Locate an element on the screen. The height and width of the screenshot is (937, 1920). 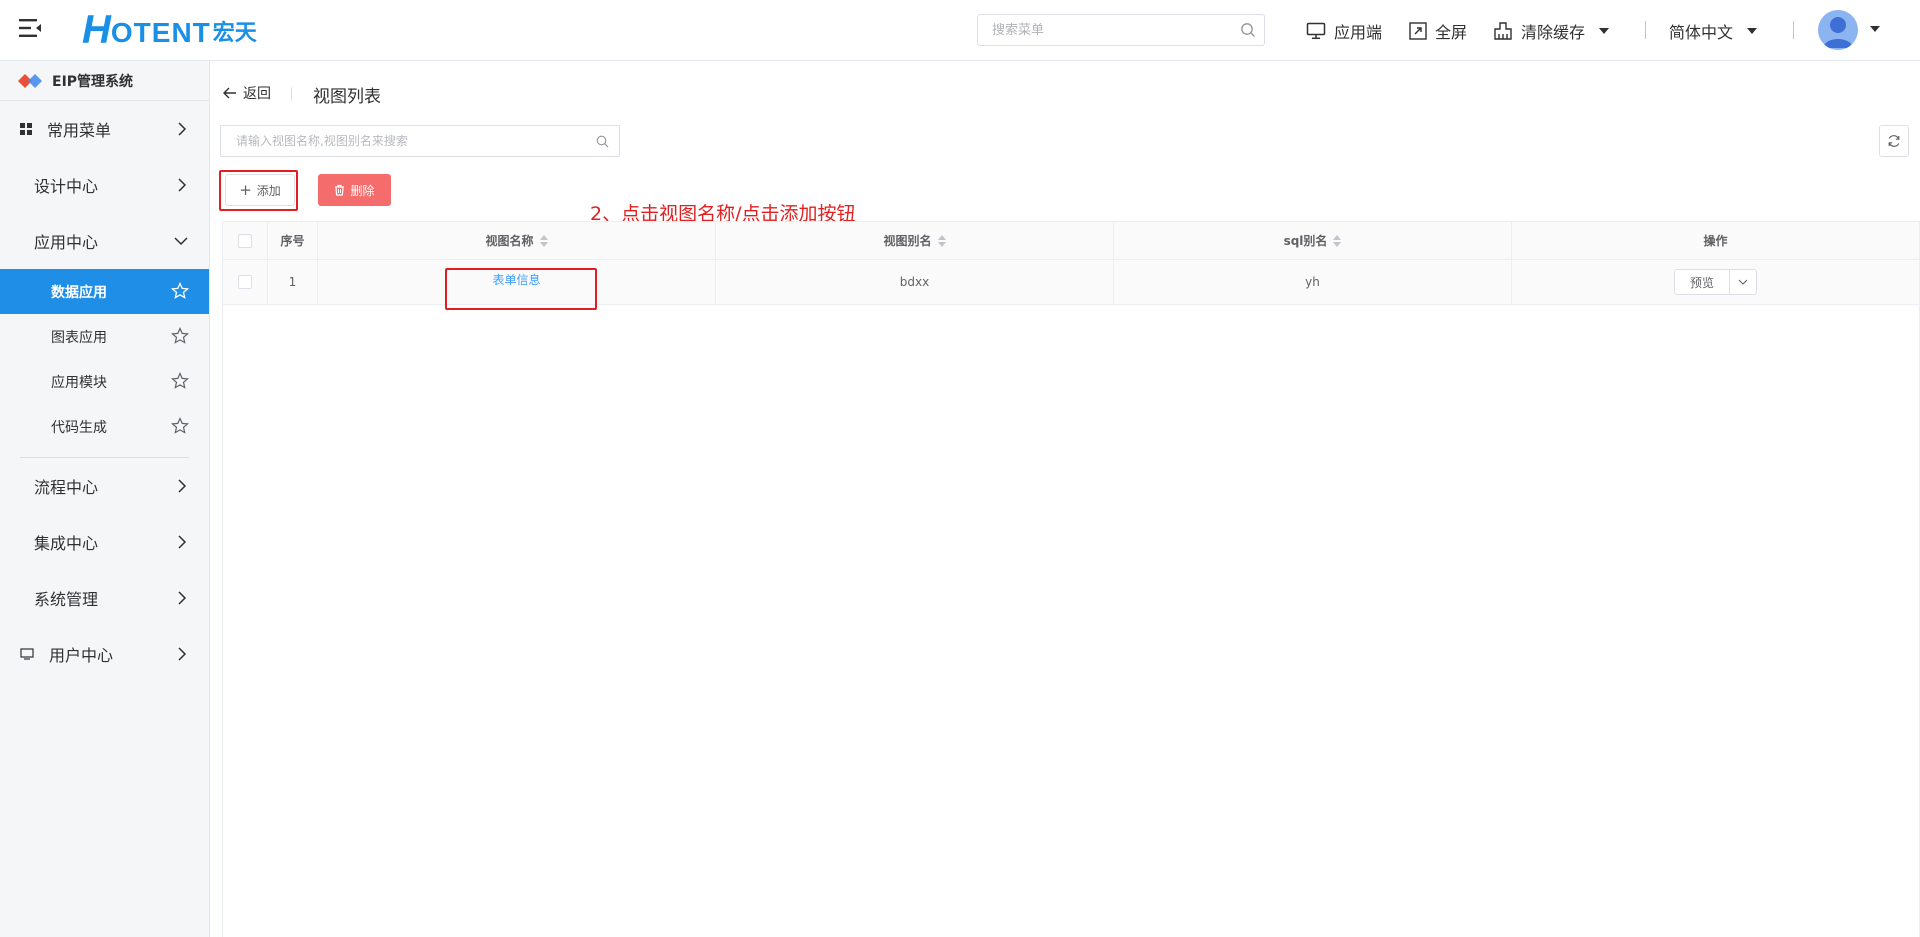
table-header: 序号 视图名称 视图别名 sql别名 操作 is located at coordinates (1071, 241).